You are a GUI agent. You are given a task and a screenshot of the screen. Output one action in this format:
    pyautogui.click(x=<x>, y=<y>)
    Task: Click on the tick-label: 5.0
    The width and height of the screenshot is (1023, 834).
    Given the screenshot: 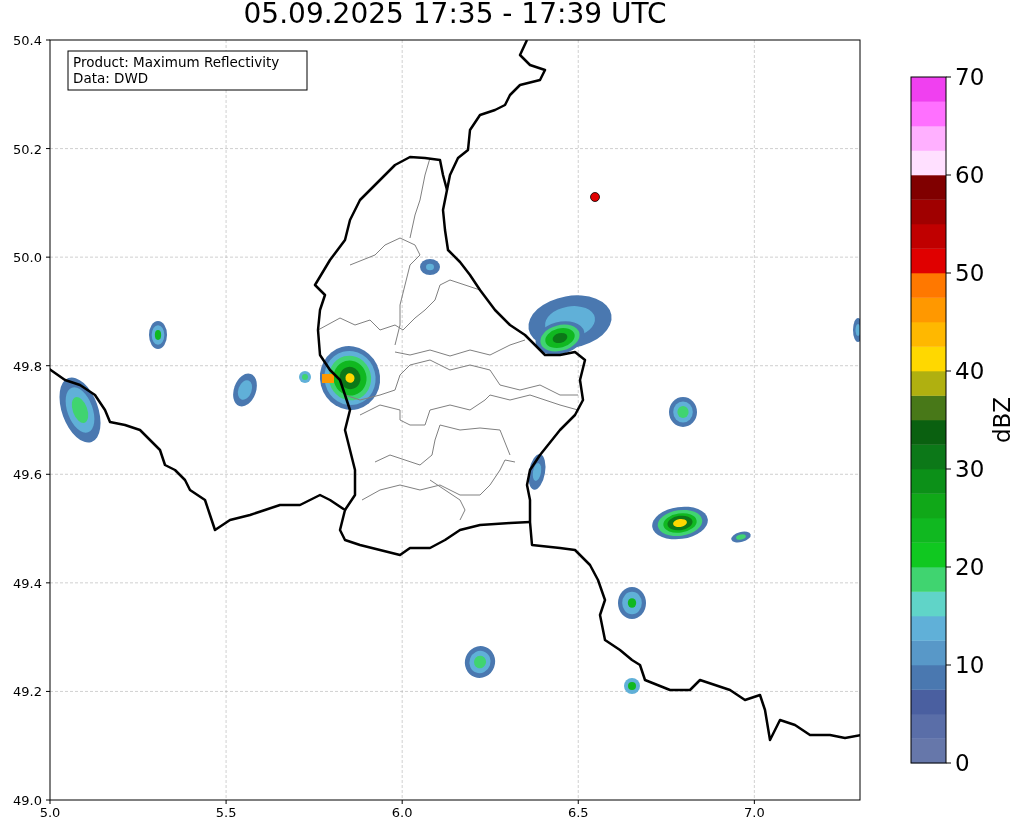 What is the action you would take?
    pyautogui.click(x=50, y=812)
    